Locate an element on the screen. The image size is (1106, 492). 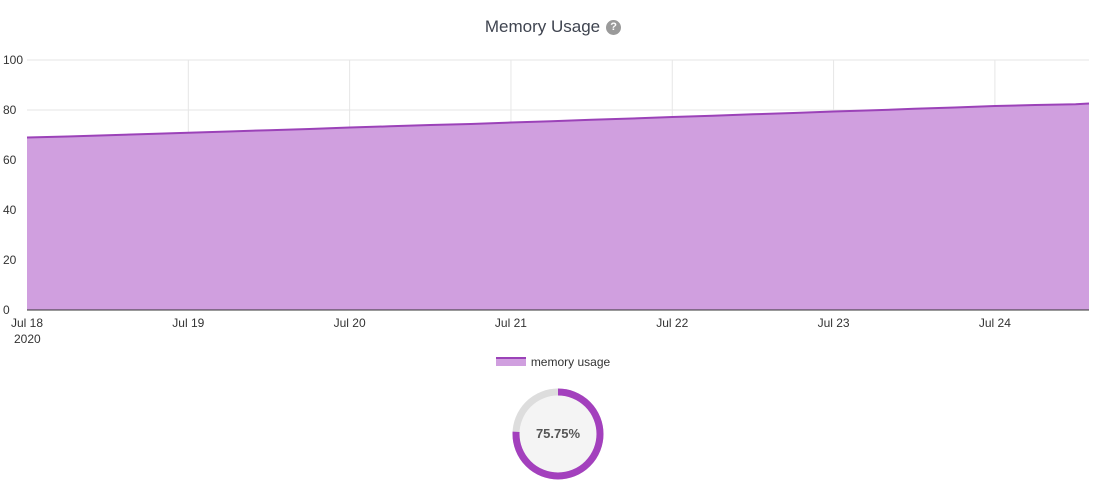
x-tick-label: Jul 18 is located at coordinates (27, 323).